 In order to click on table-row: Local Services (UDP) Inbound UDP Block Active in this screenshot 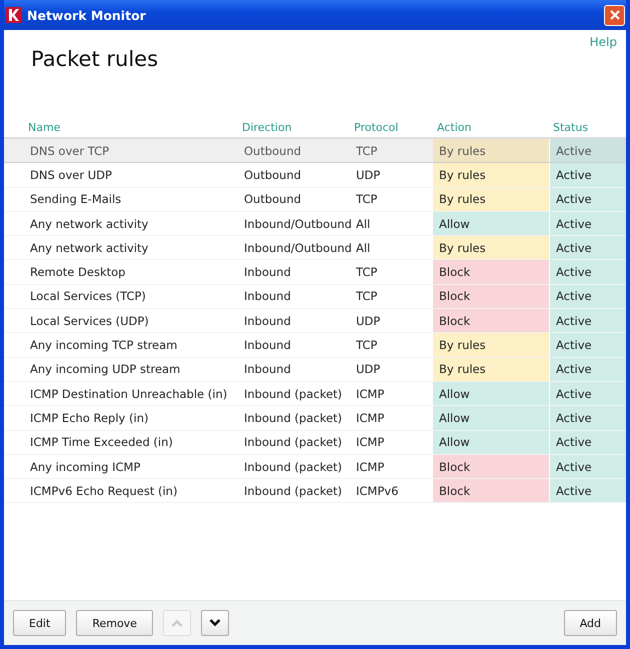, I will do `click(315, 321)`.